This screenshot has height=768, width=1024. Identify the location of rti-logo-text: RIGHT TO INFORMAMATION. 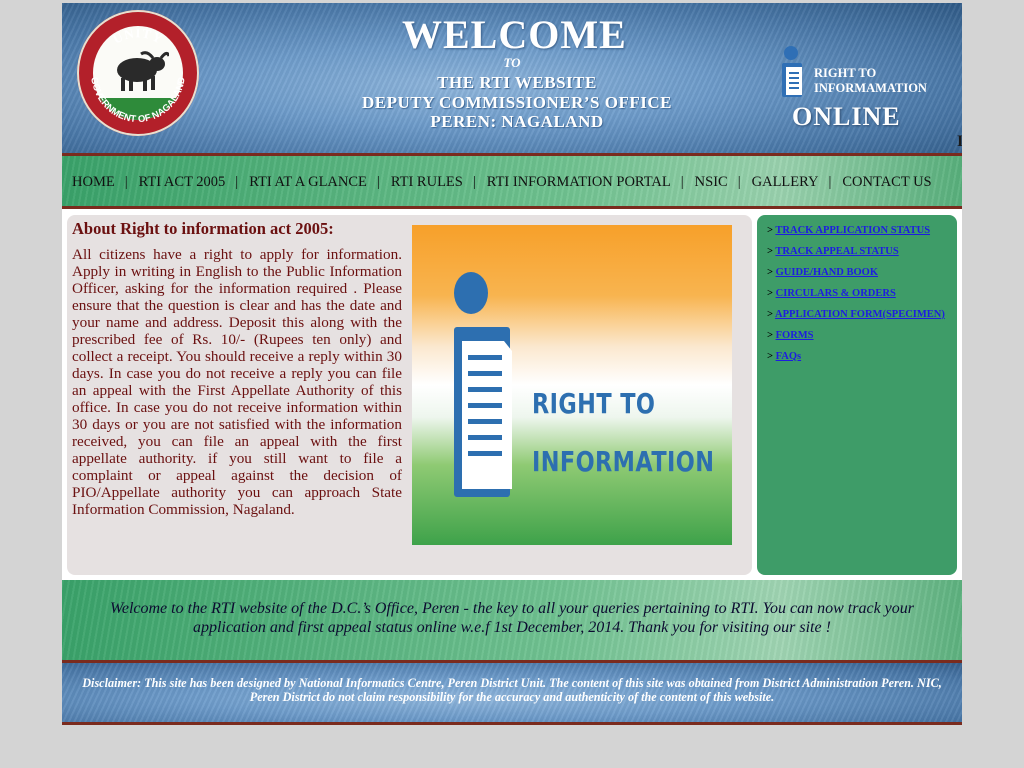
(888, 81).